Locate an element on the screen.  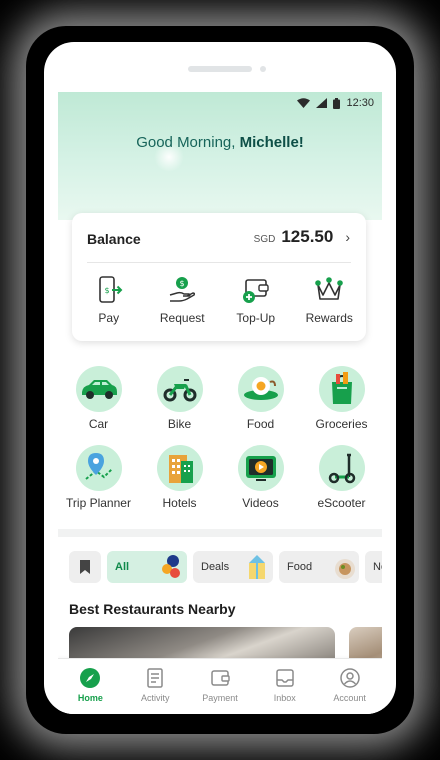
food-plate-icon is located at coordinates (260, 389).